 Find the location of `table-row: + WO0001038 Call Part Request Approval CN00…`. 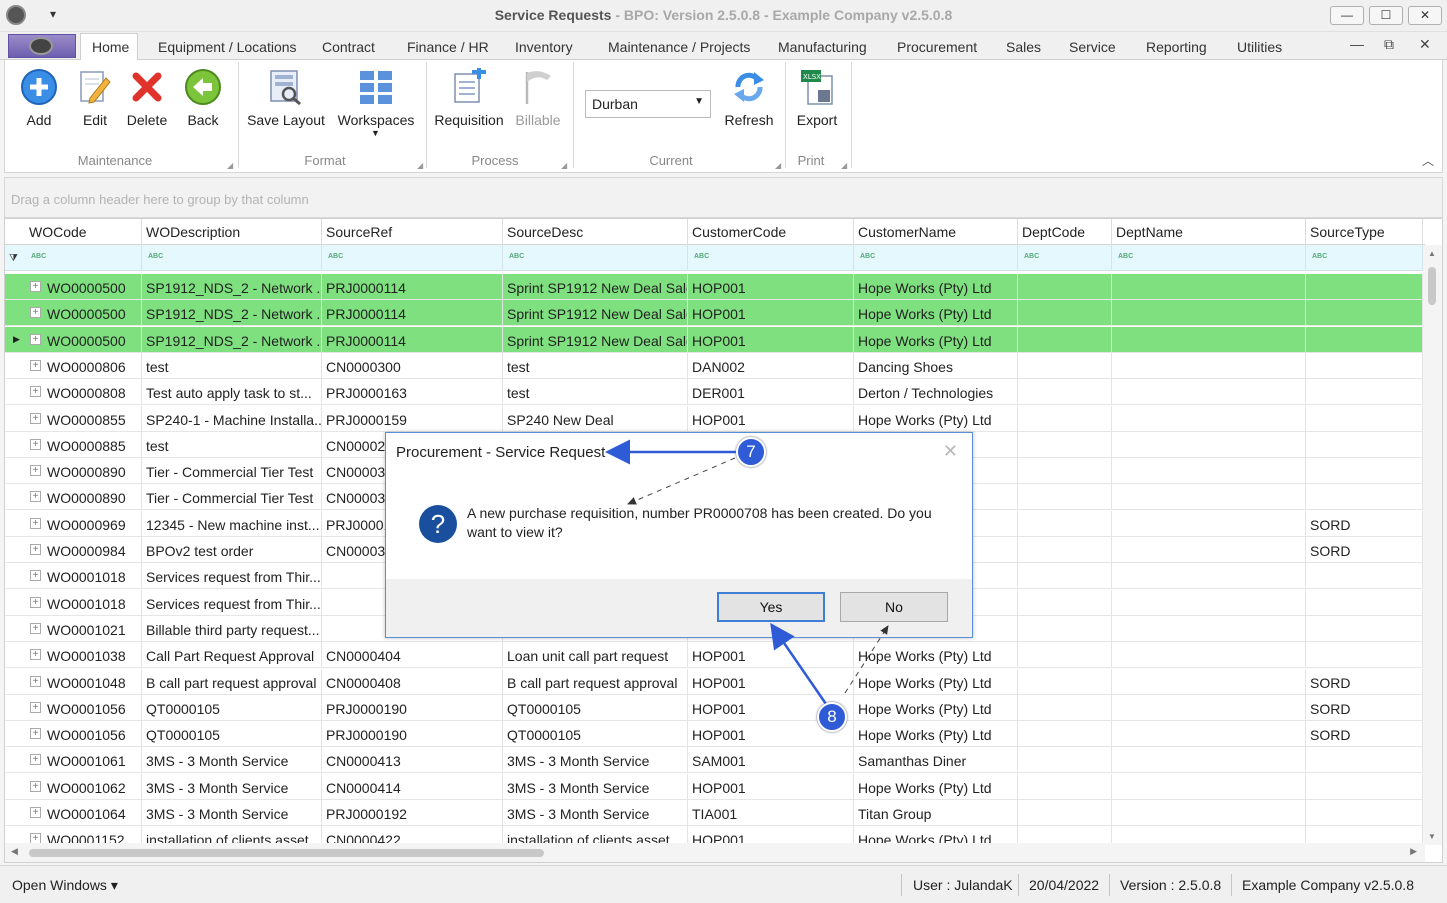

table-row: + WO0001038 Call Part Request Approval CN00… is located at coordinates (714, 655).